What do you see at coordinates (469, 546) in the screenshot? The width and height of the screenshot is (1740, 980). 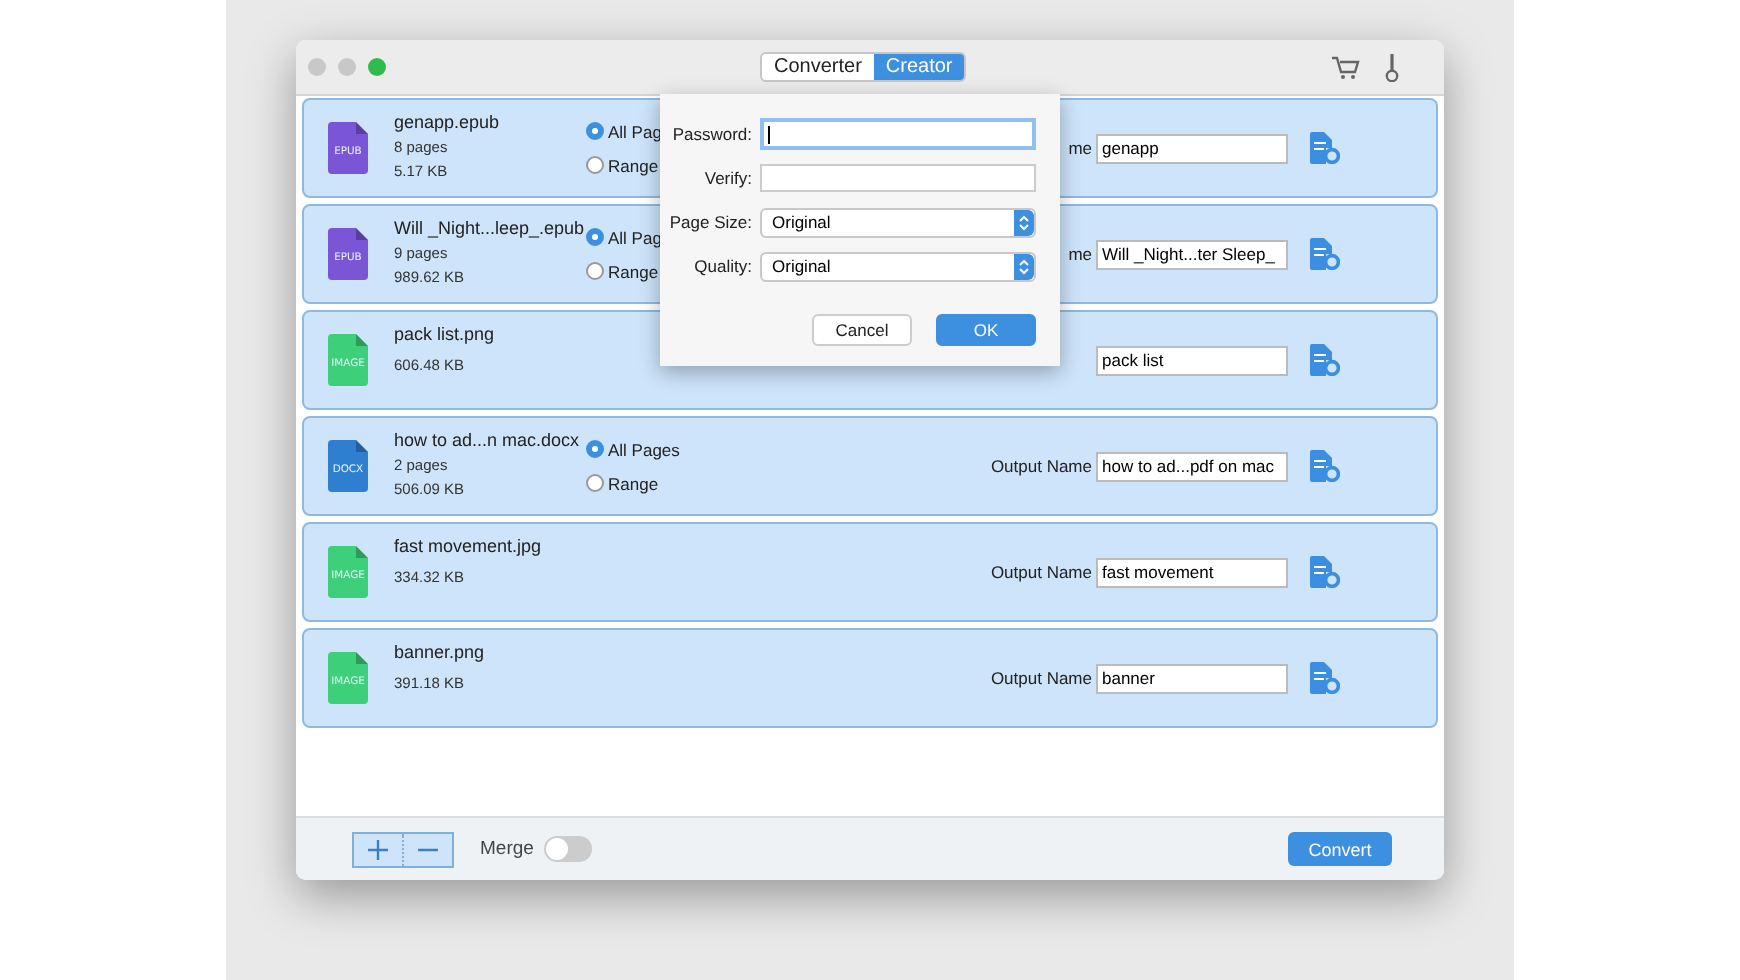 I see `file-name: fast movement.jpg` at bounding box center [469, 546].